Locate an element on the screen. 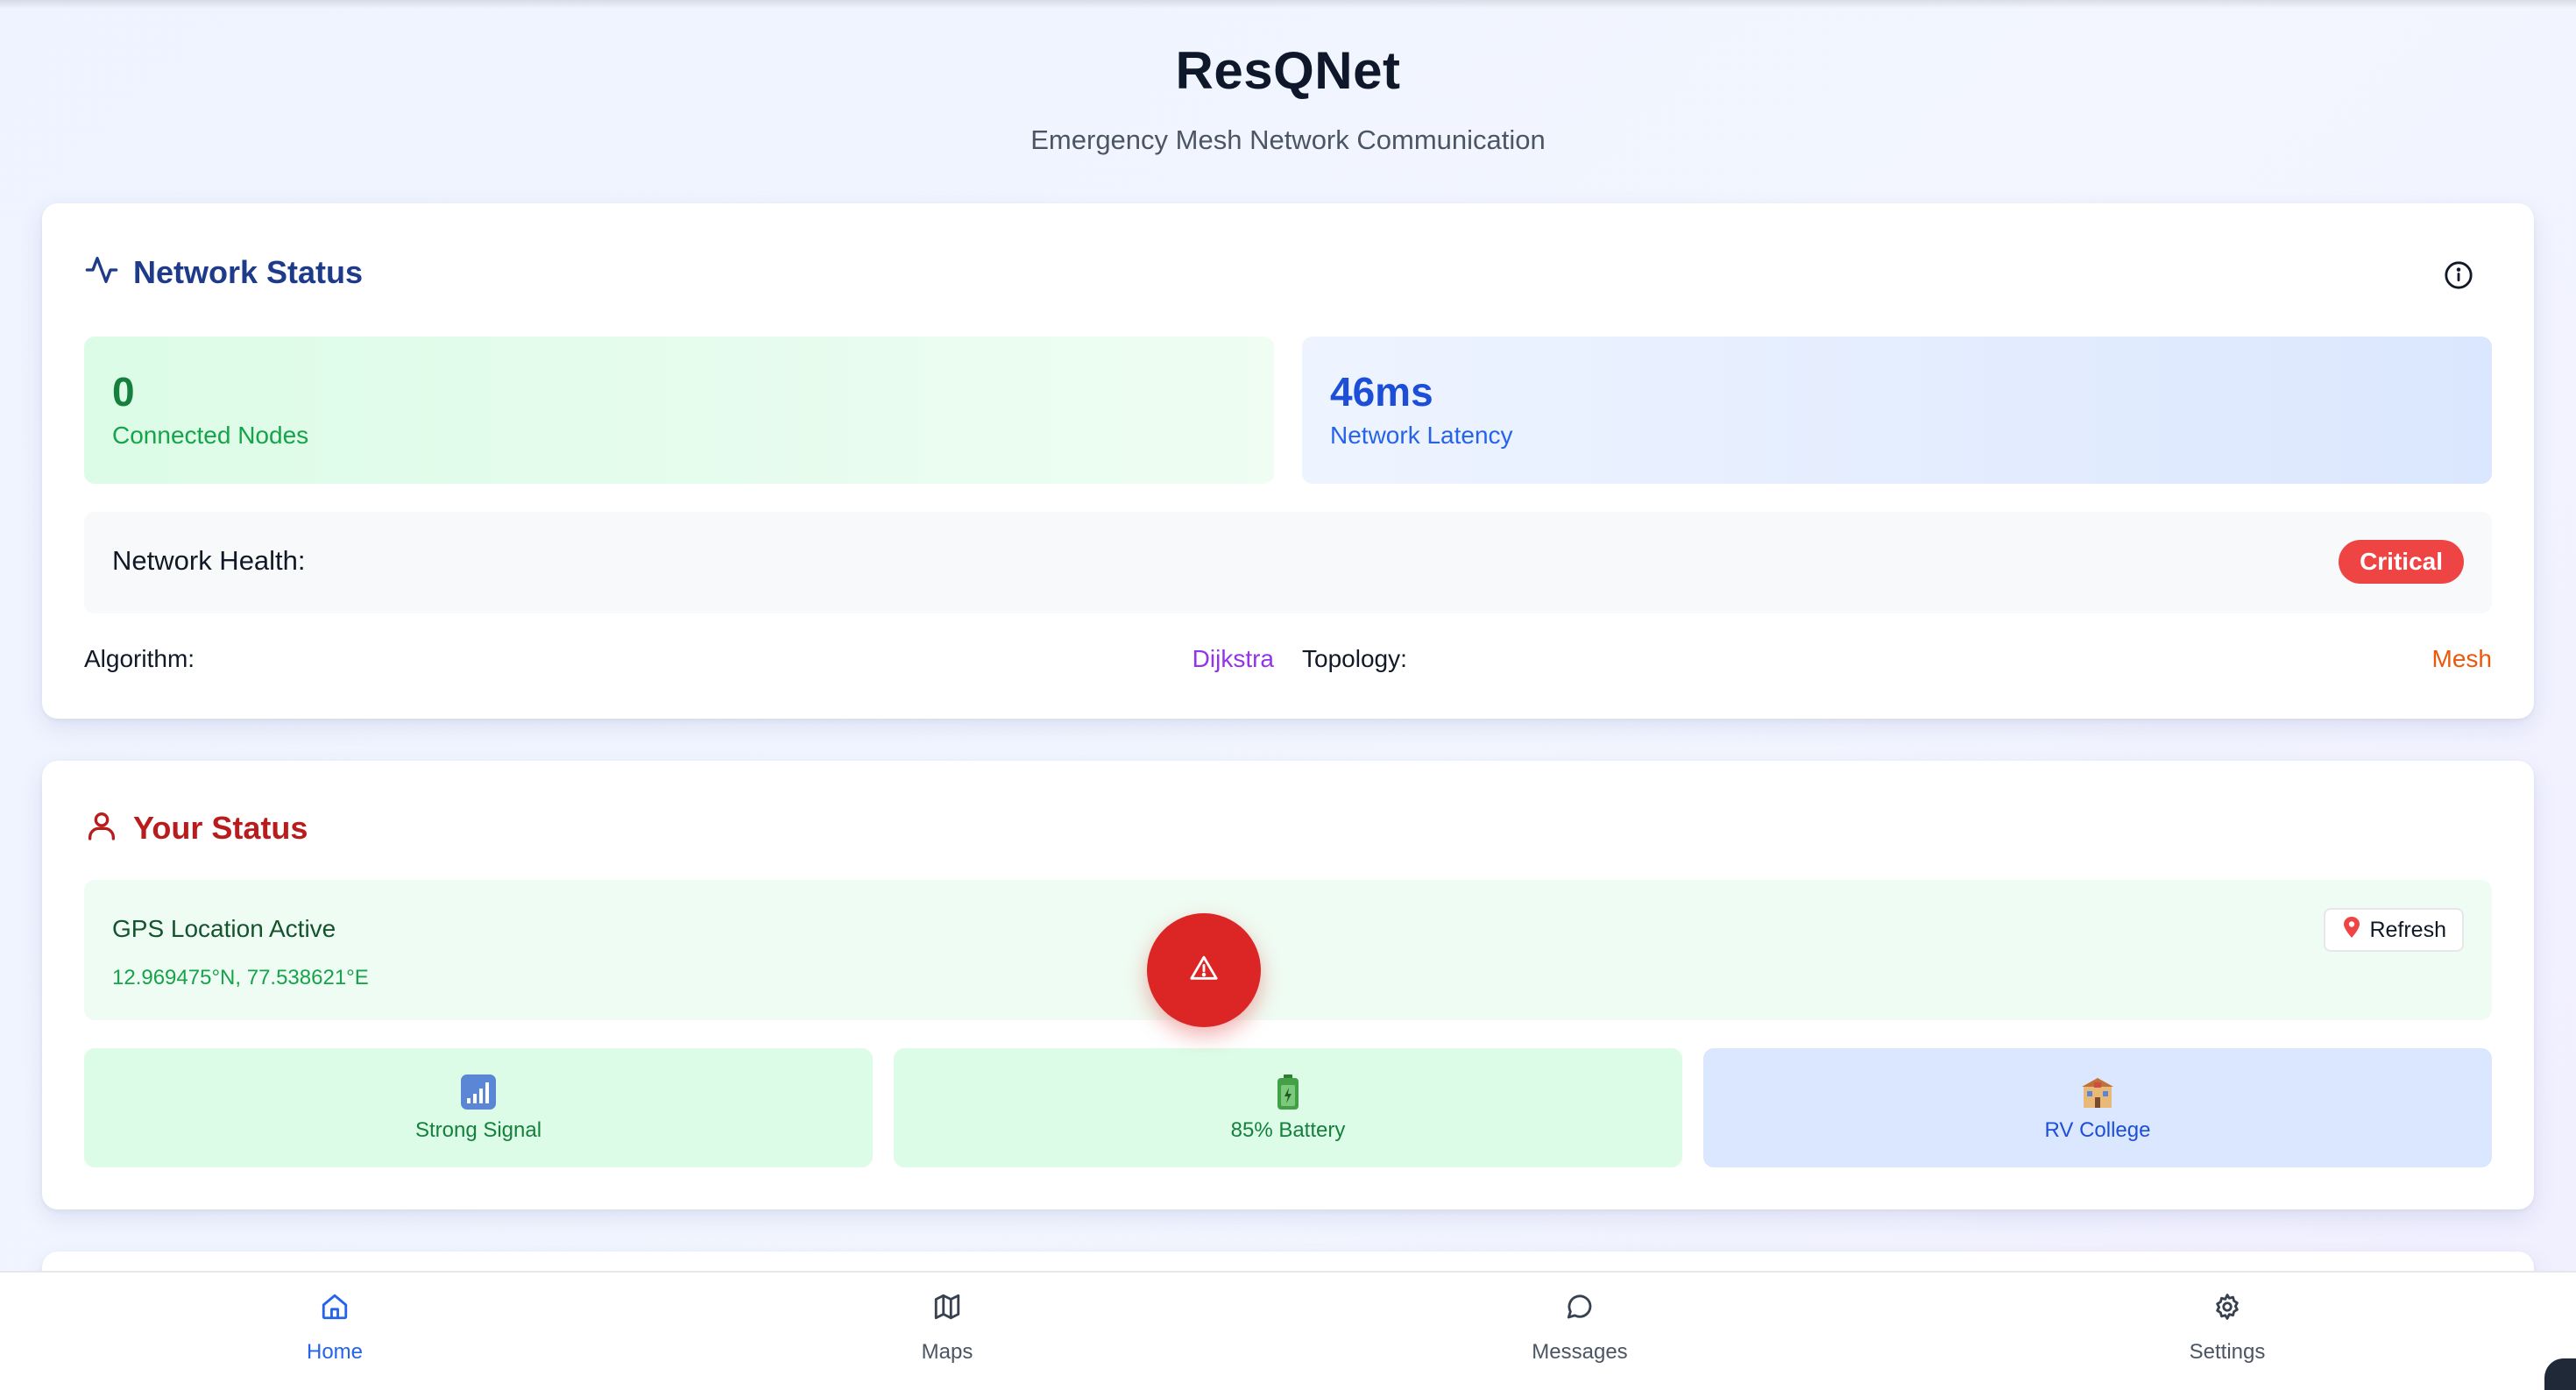 Image resolution: width=2576 pixels, height=1390 pixels. gear-icon is located at coordinates (2227, 1309).